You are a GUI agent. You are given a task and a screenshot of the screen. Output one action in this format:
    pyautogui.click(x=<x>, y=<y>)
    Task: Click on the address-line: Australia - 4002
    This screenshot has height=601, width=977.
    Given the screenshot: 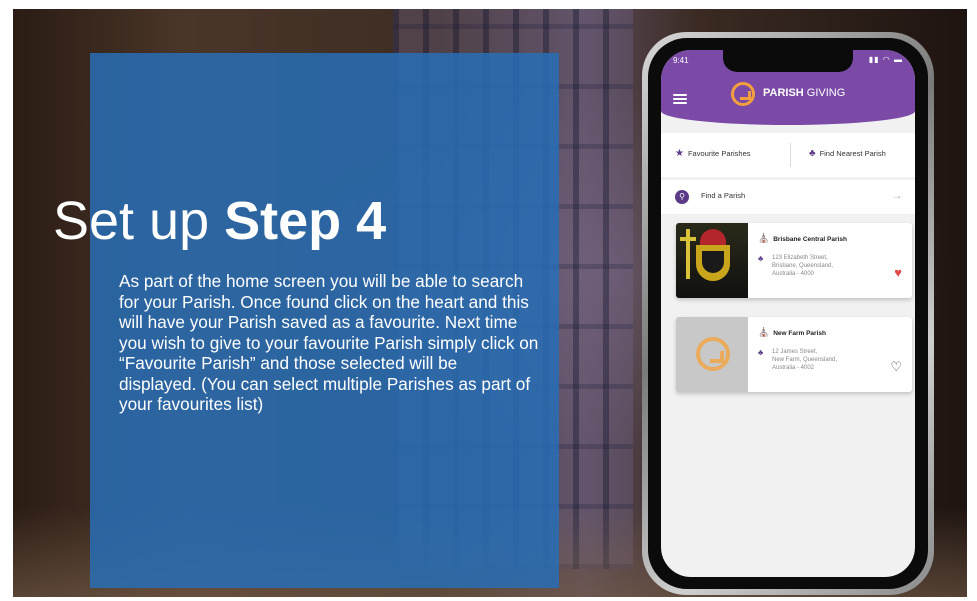 What is the action you would take?
    pyautogui.click(x=793, y=368)
    